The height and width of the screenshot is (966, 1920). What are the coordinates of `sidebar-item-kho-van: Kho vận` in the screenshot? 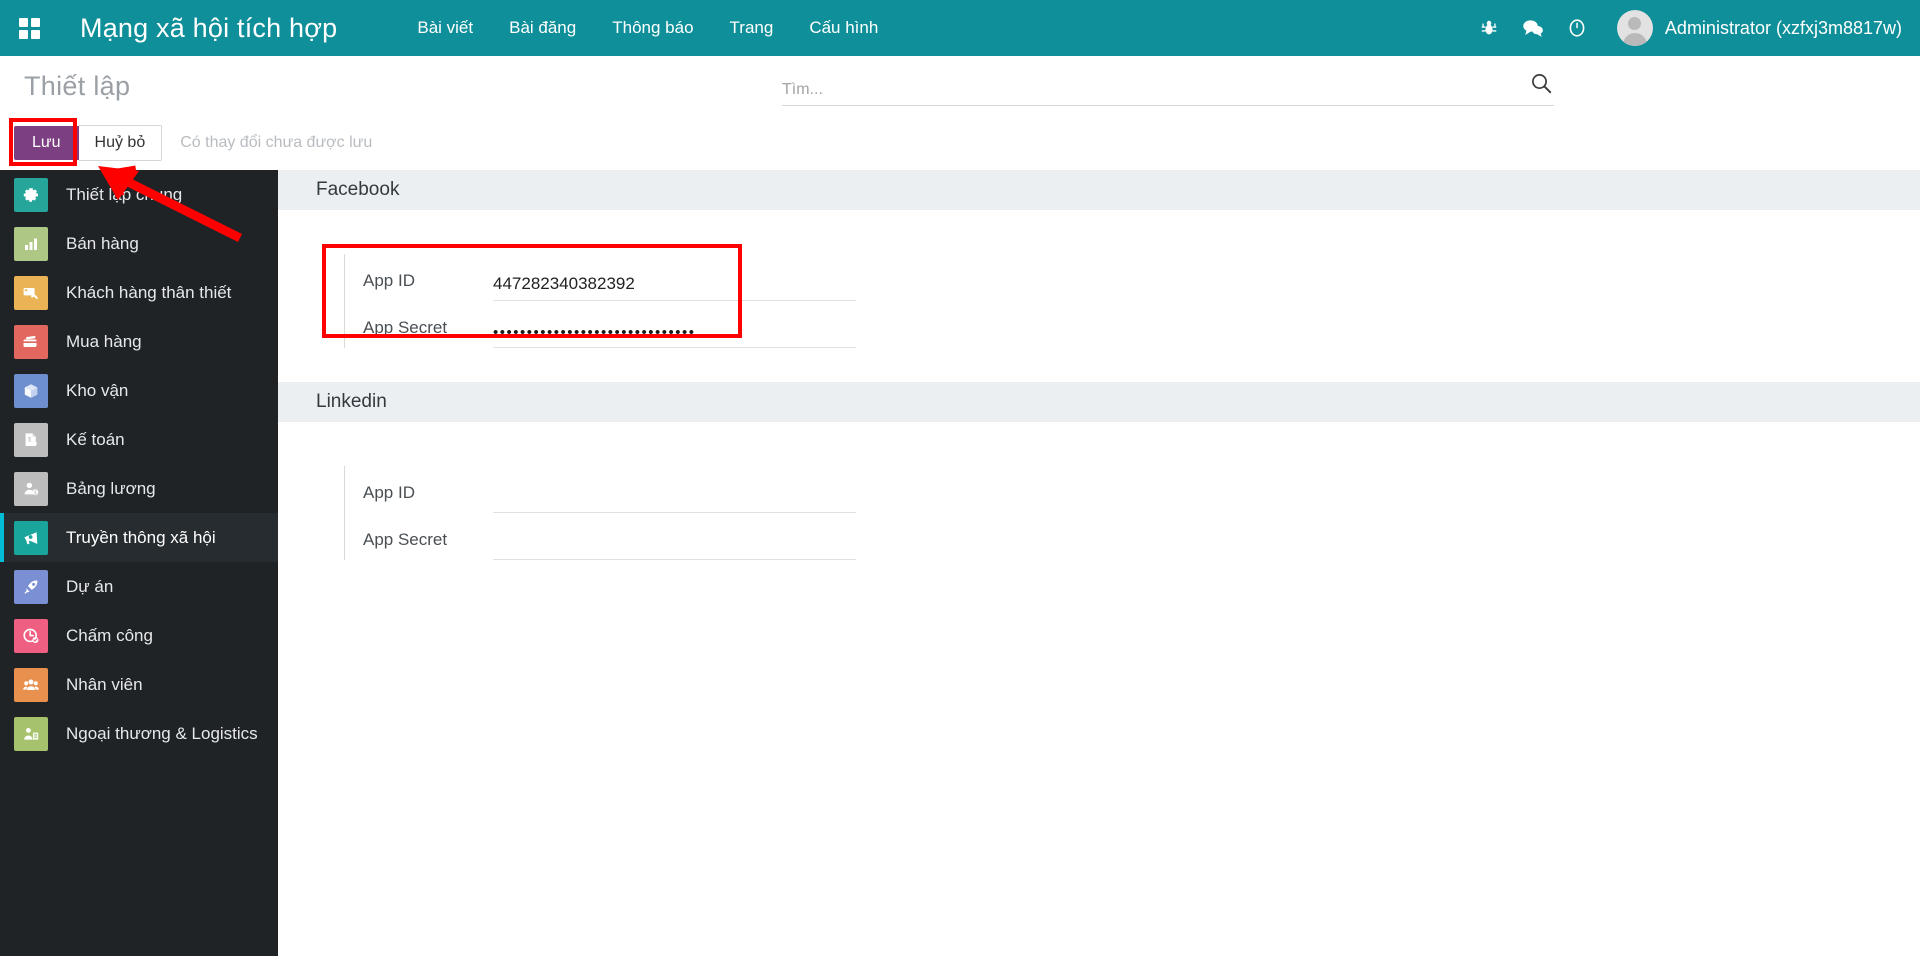 It's located at (139, 390).